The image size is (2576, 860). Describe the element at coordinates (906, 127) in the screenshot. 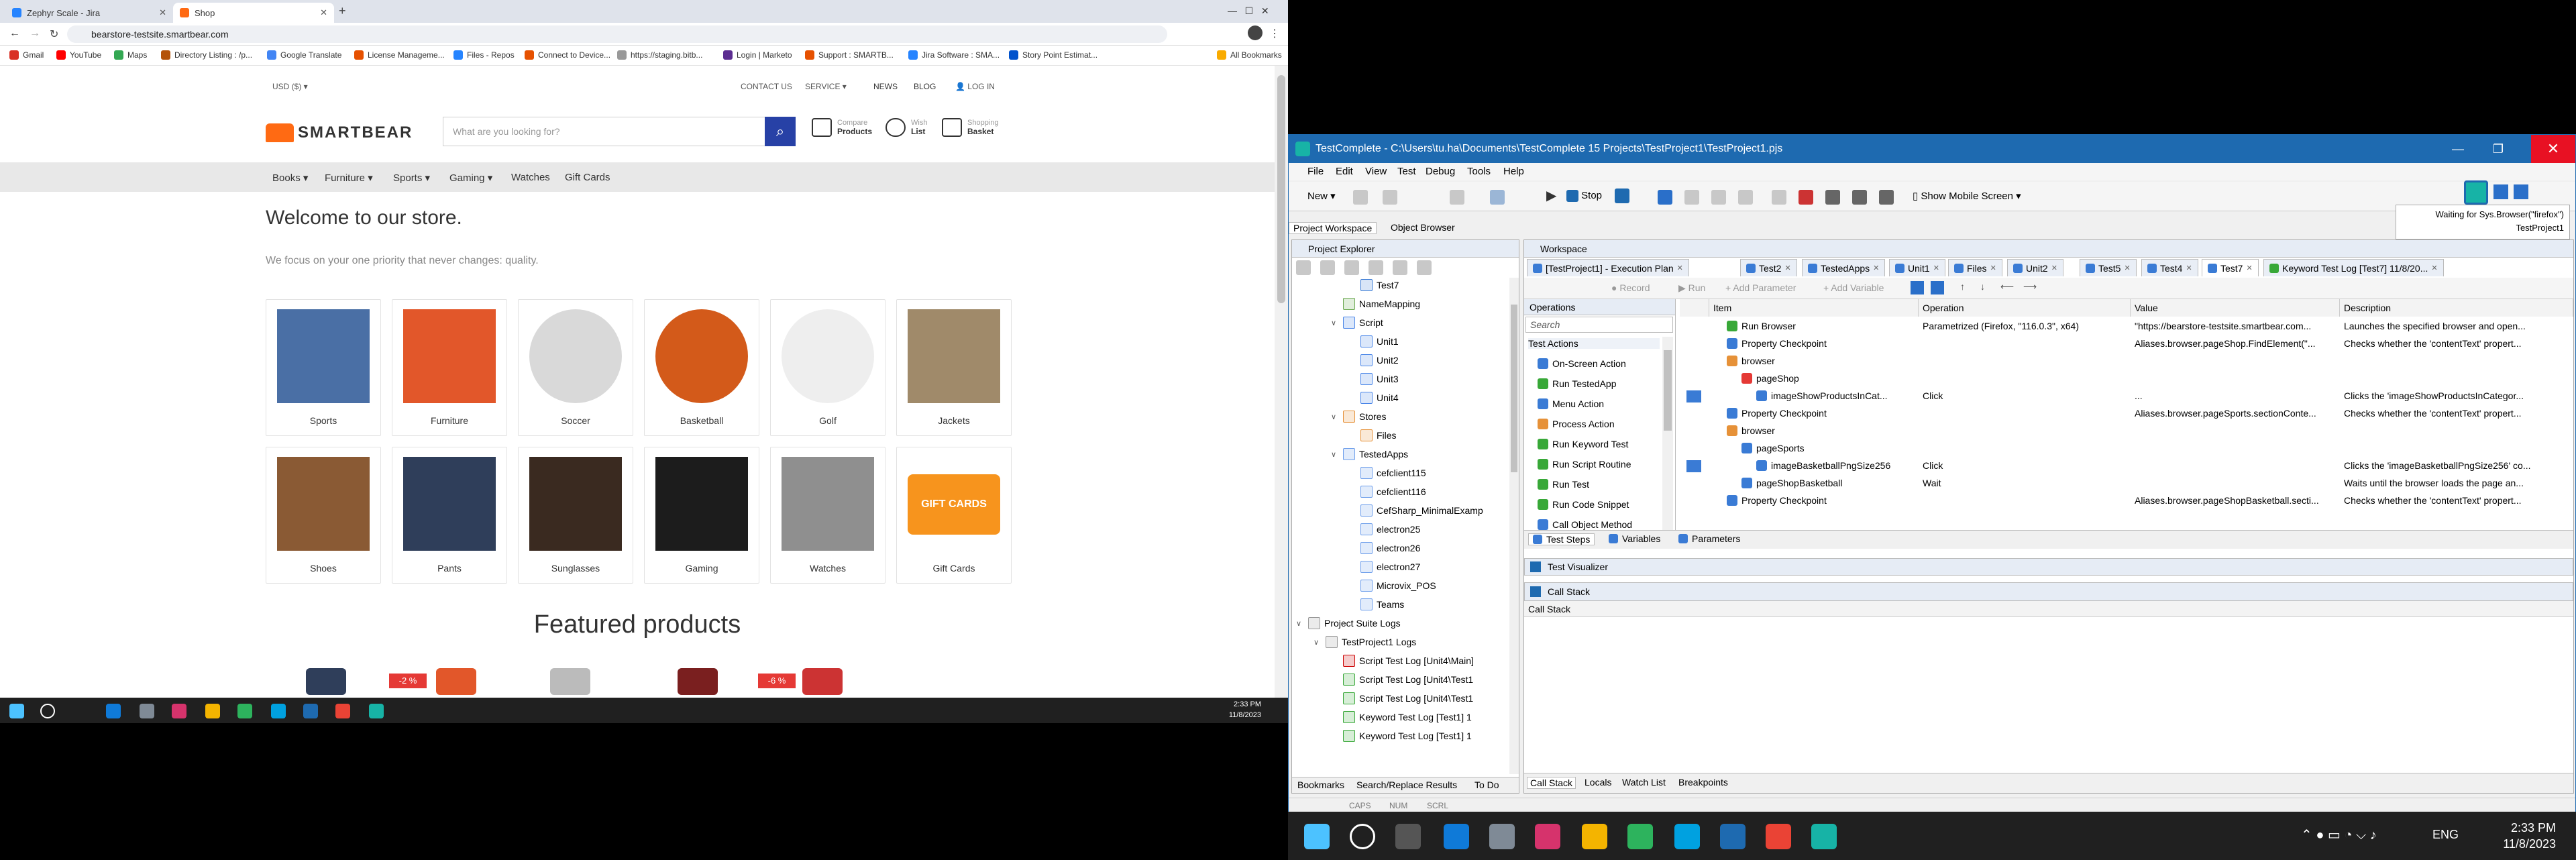

I see `wish-list: Wish List` at that location.